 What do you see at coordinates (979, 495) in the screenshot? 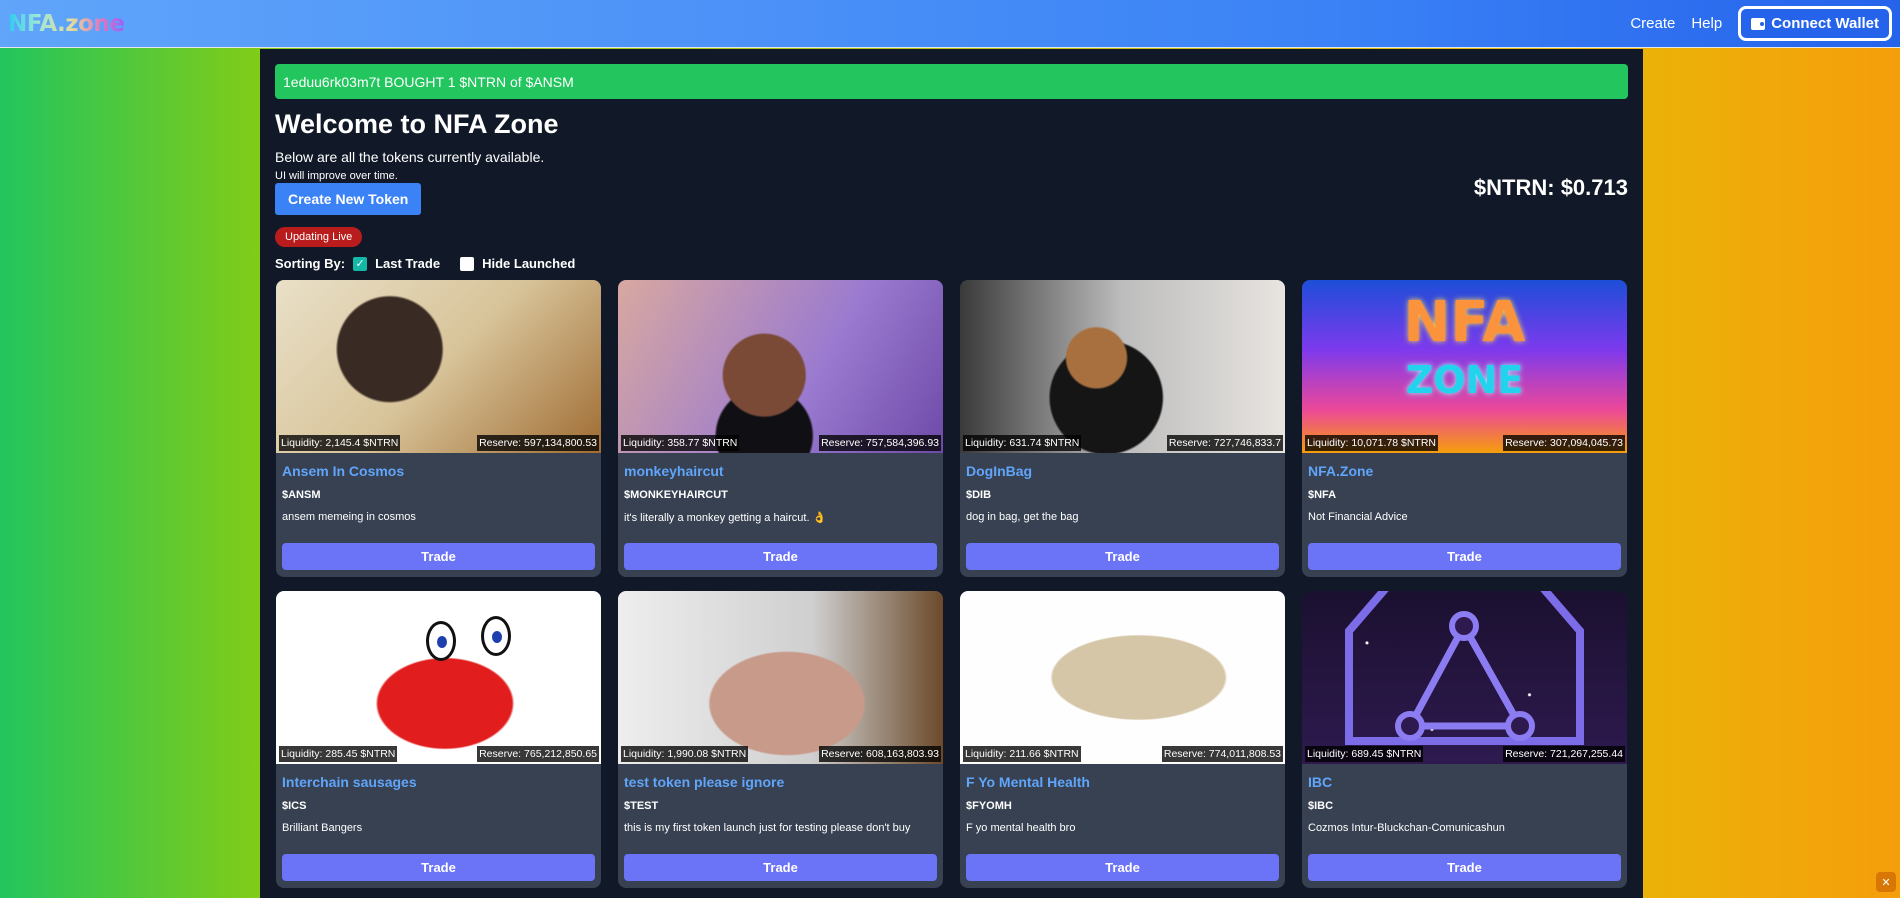
I see `token-symbol: $DIB` at bounding box center [979, 495].